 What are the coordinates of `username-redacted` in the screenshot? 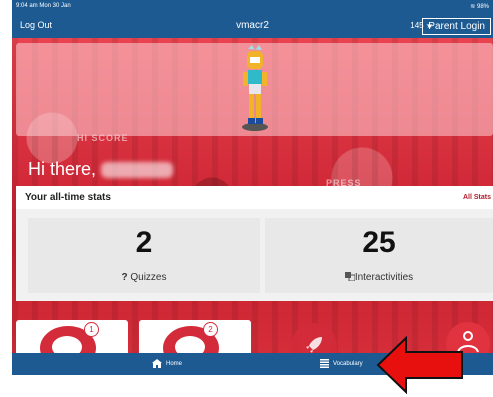 It's located at (137, 170).